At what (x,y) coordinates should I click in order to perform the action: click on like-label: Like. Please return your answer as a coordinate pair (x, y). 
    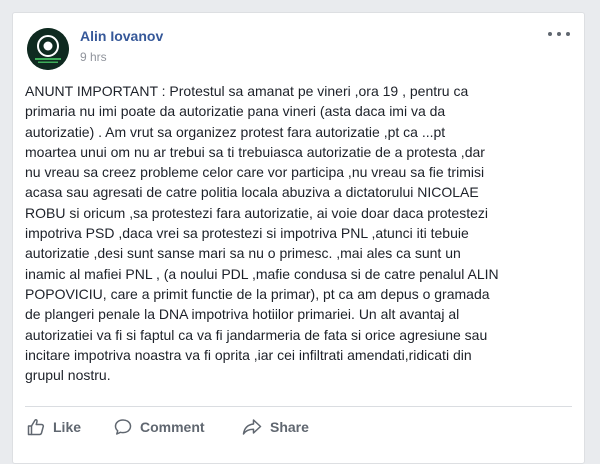
    Looking at the image, I should click on (67, 427).